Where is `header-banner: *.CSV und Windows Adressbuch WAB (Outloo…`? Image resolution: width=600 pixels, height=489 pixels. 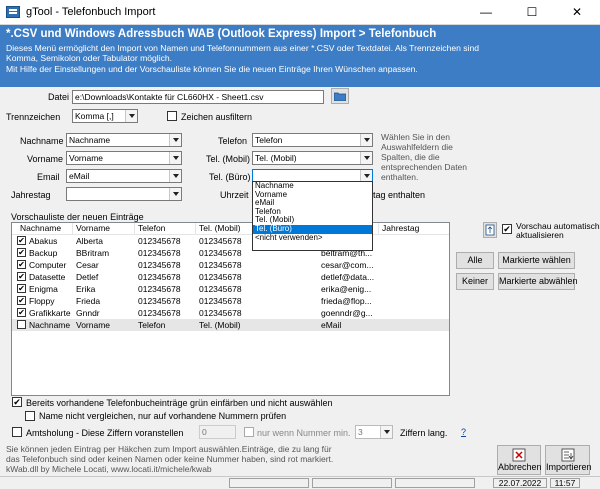 header-banner: *.CSV und Windows Adressbuch WAB (Outloo… is located at coordinates (300, 56).